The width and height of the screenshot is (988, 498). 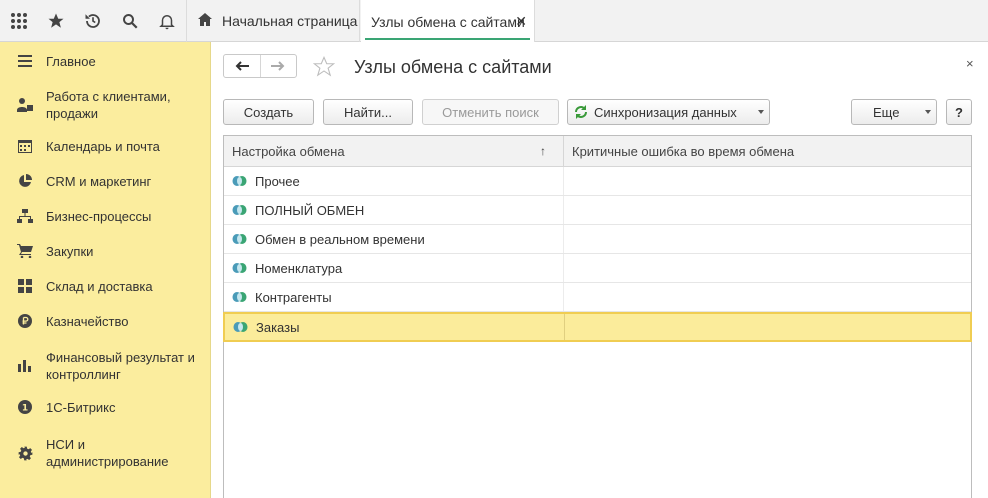 I want to click on table-cell-name: ПОЛНЫЙ ОБМЕН, so click(x=394, y=210).